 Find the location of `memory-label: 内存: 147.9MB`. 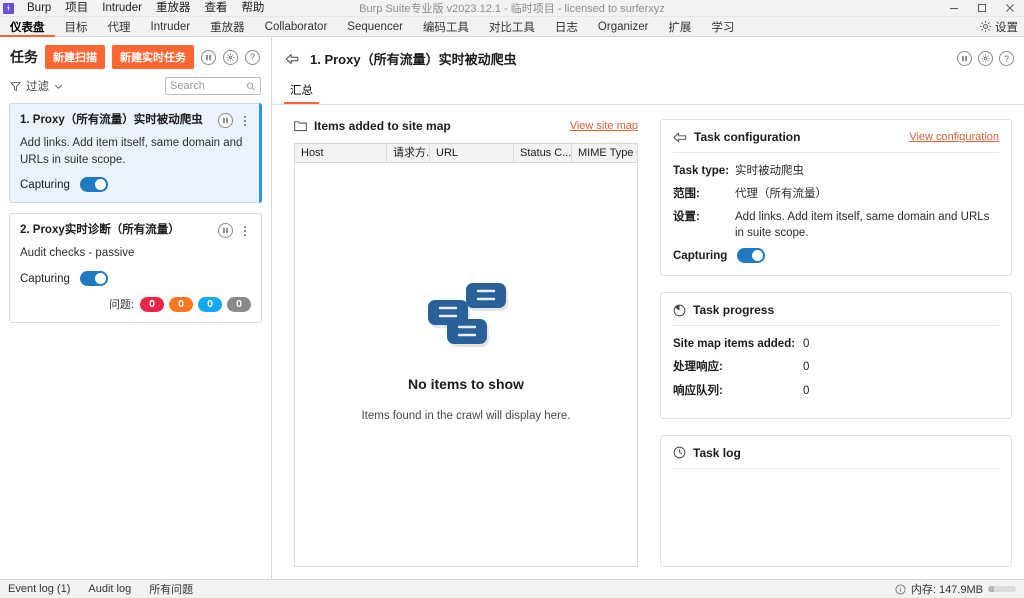

memory-label: 内存: 147.9MB is located at coordinates (946, 590).